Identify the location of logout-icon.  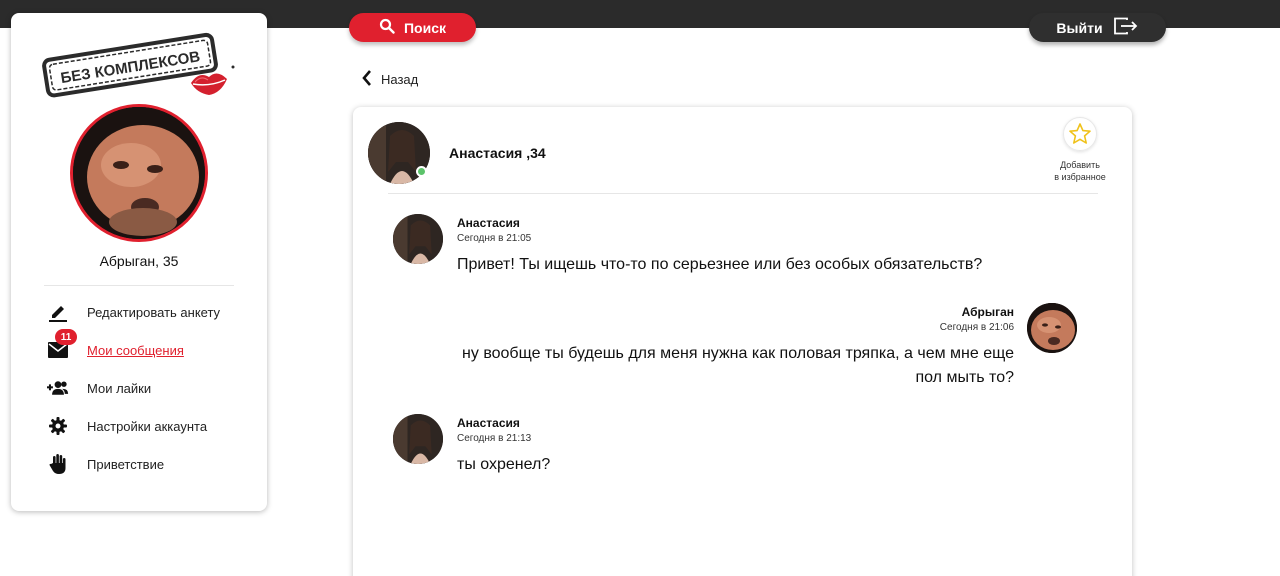
(1126, 27).